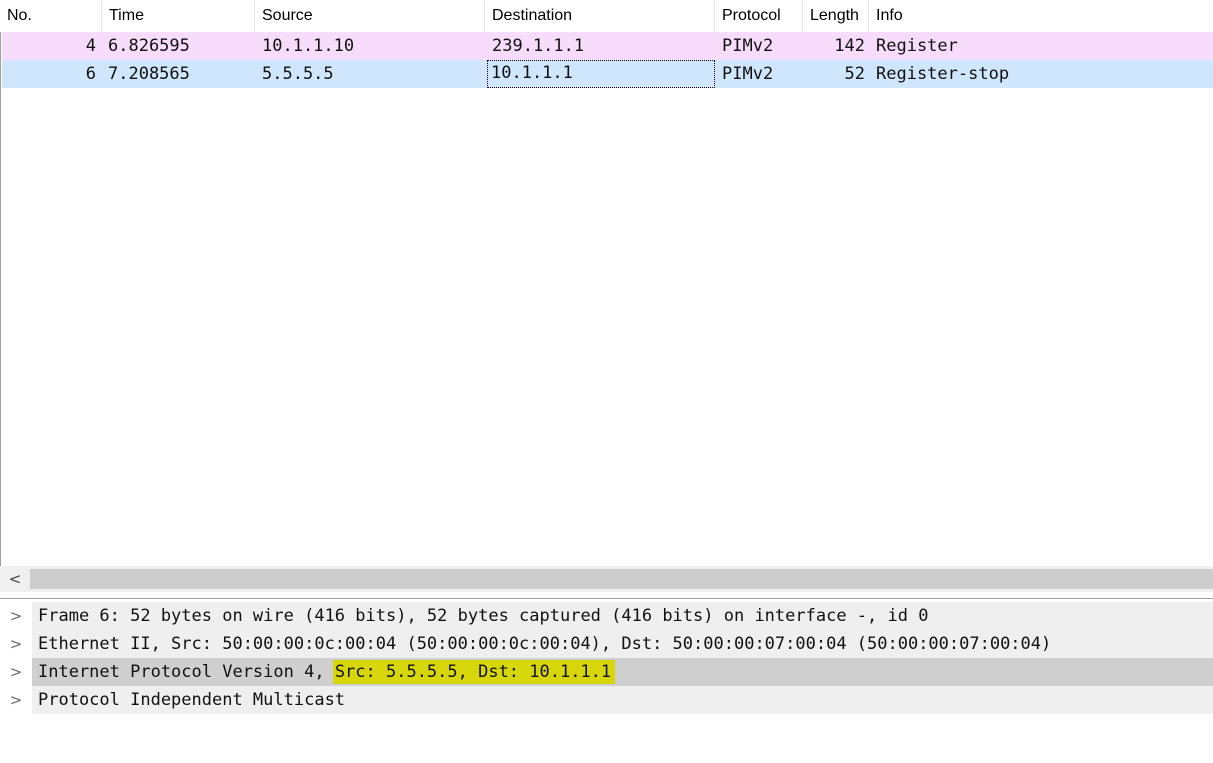  What do you see at coordinates (51, 16) in the screenshot?
I see `column-header-no: No.` at bounding box center [51, 16].